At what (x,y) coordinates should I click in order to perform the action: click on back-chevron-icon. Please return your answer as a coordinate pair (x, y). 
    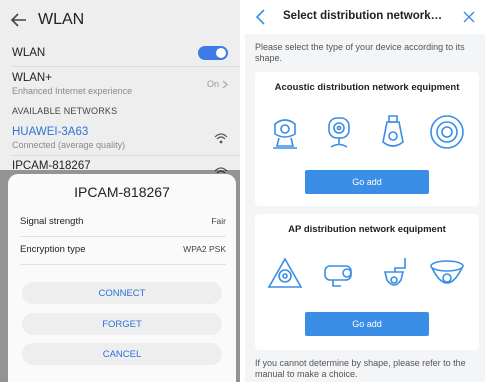
    Looking at the image, I should click on (261, 17).